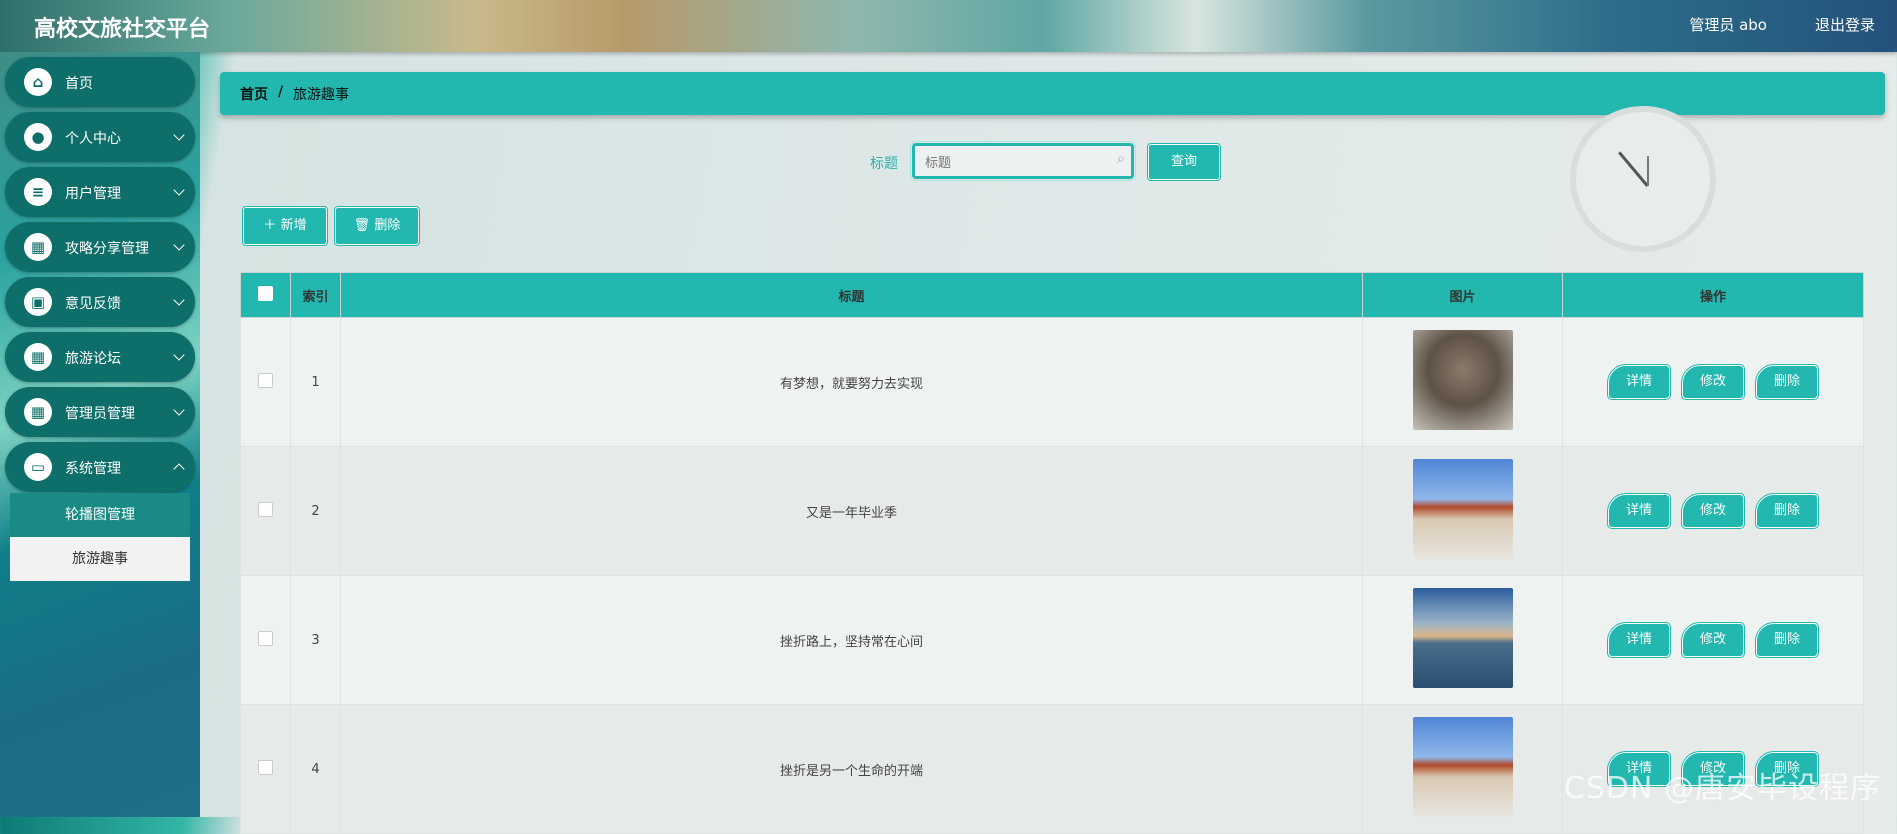 The height and width of the screenshot is (834, 1897). I want to click on sidebar-item-admin-management: ▦ 管理员管理, so click(100, 412).